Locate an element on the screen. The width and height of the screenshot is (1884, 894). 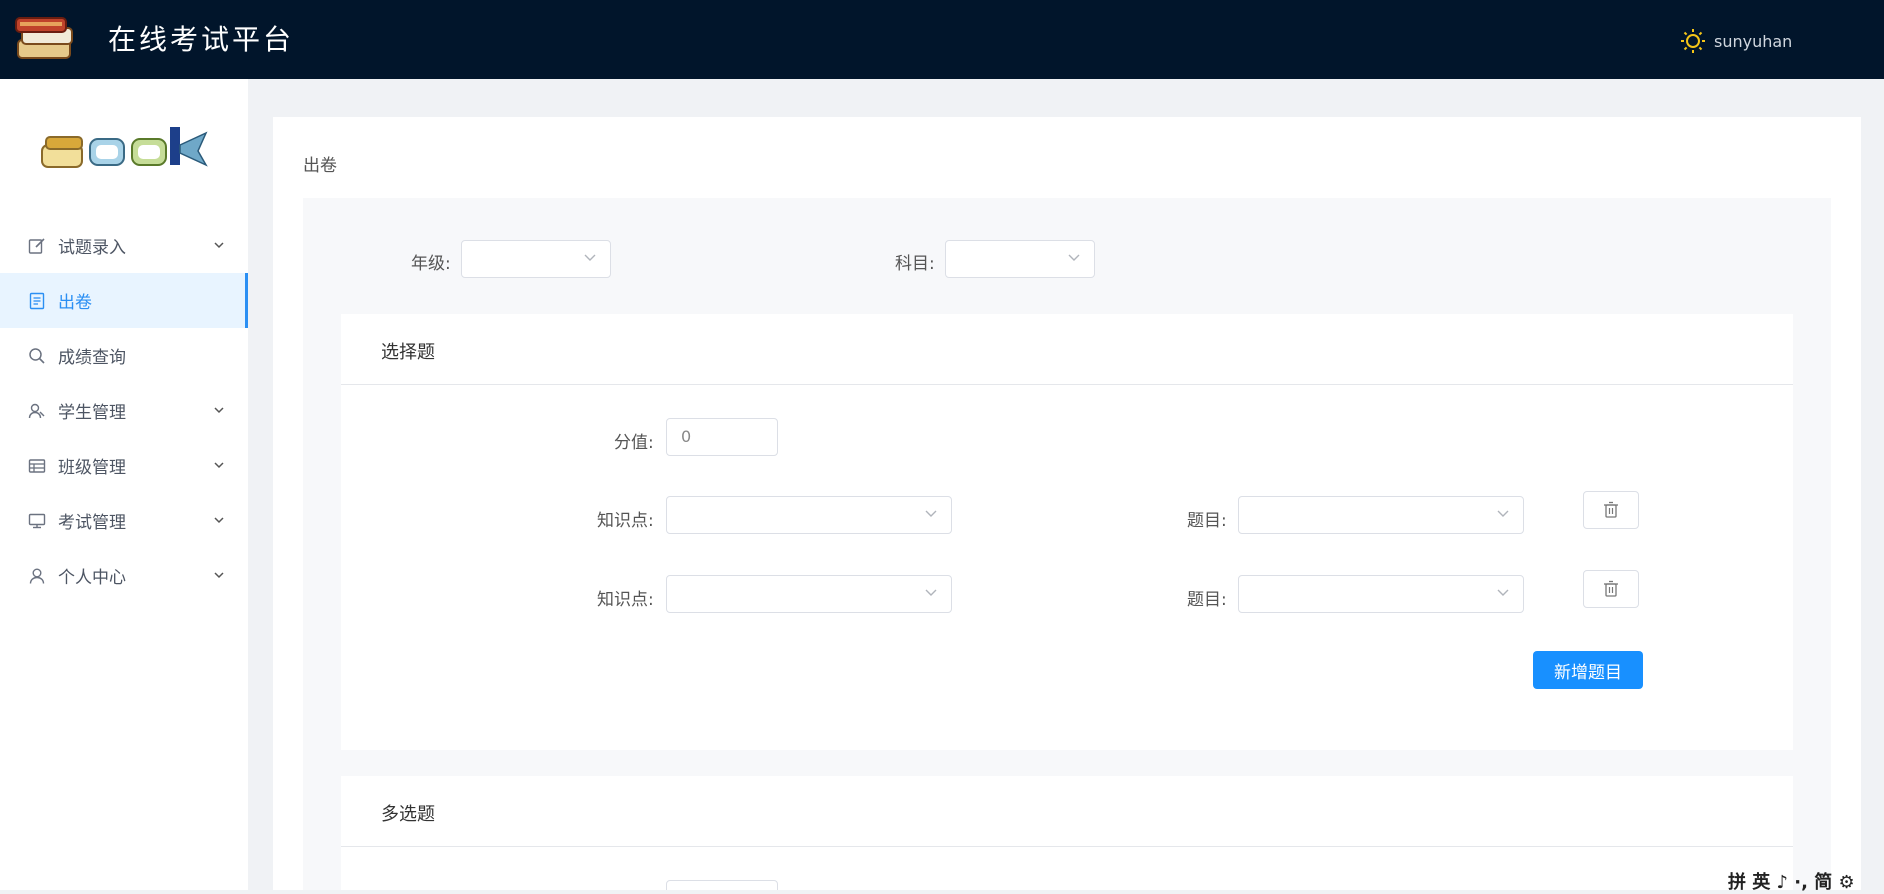
multiple-choice-card: 多选题 is located at coordinates (1067, 833).